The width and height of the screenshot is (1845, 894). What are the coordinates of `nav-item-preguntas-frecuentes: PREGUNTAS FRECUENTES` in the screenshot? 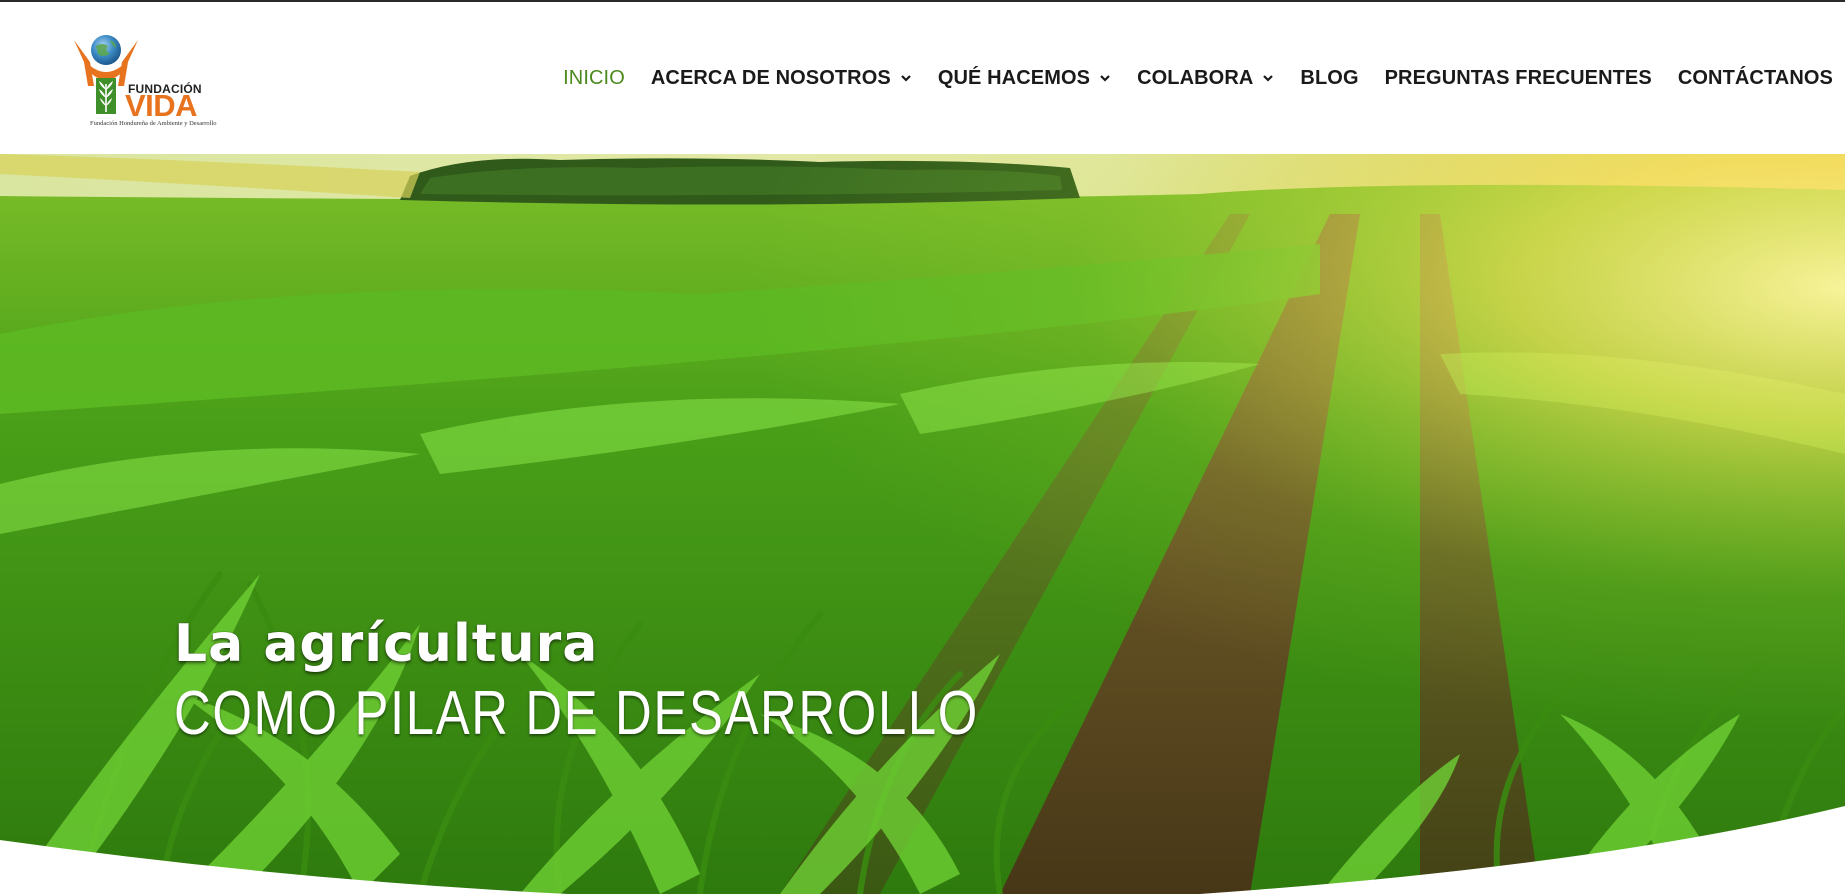 It's located at (1518, 78).